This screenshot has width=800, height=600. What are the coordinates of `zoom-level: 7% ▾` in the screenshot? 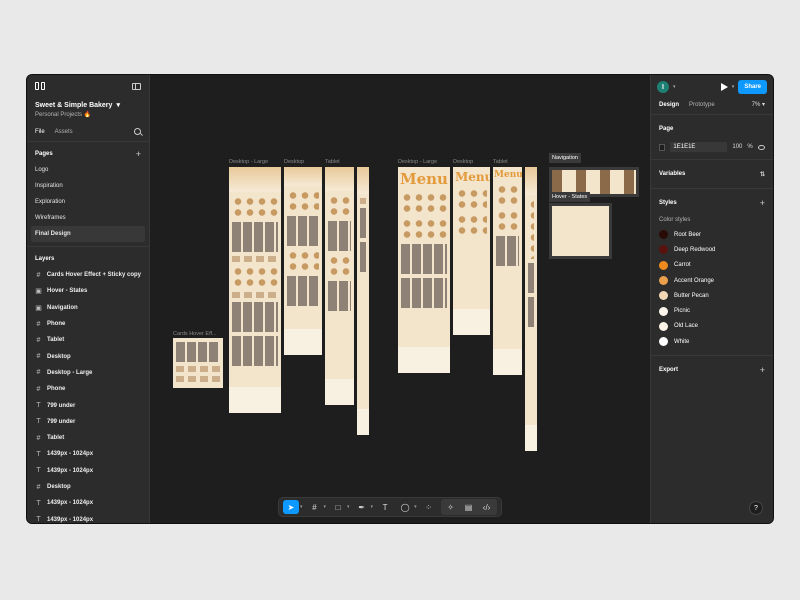 It's located at (758, 104).